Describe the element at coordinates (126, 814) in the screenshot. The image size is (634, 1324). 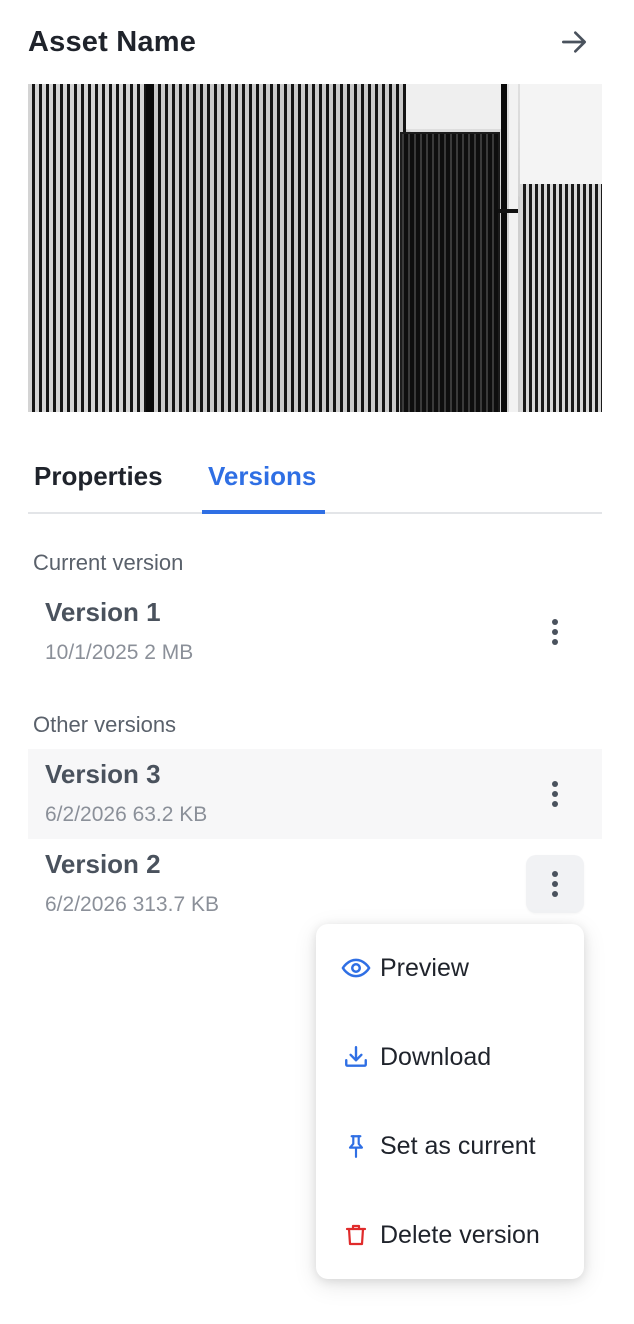
I see `version-meta: 6/2/2026 63.2 KB` at that location.